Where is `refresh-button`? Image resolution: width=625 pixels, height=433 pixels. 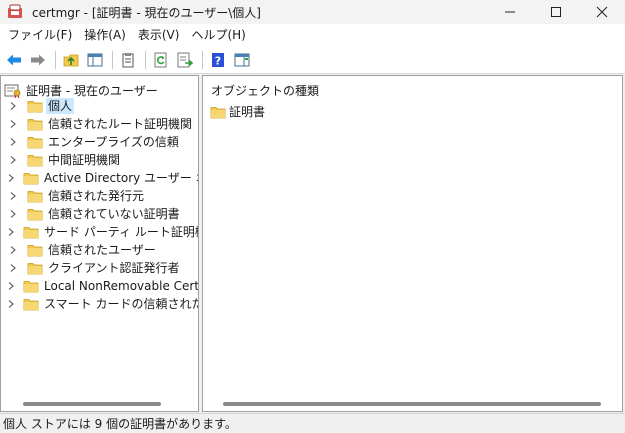 refresh-button is located at coordinates (161, 60).